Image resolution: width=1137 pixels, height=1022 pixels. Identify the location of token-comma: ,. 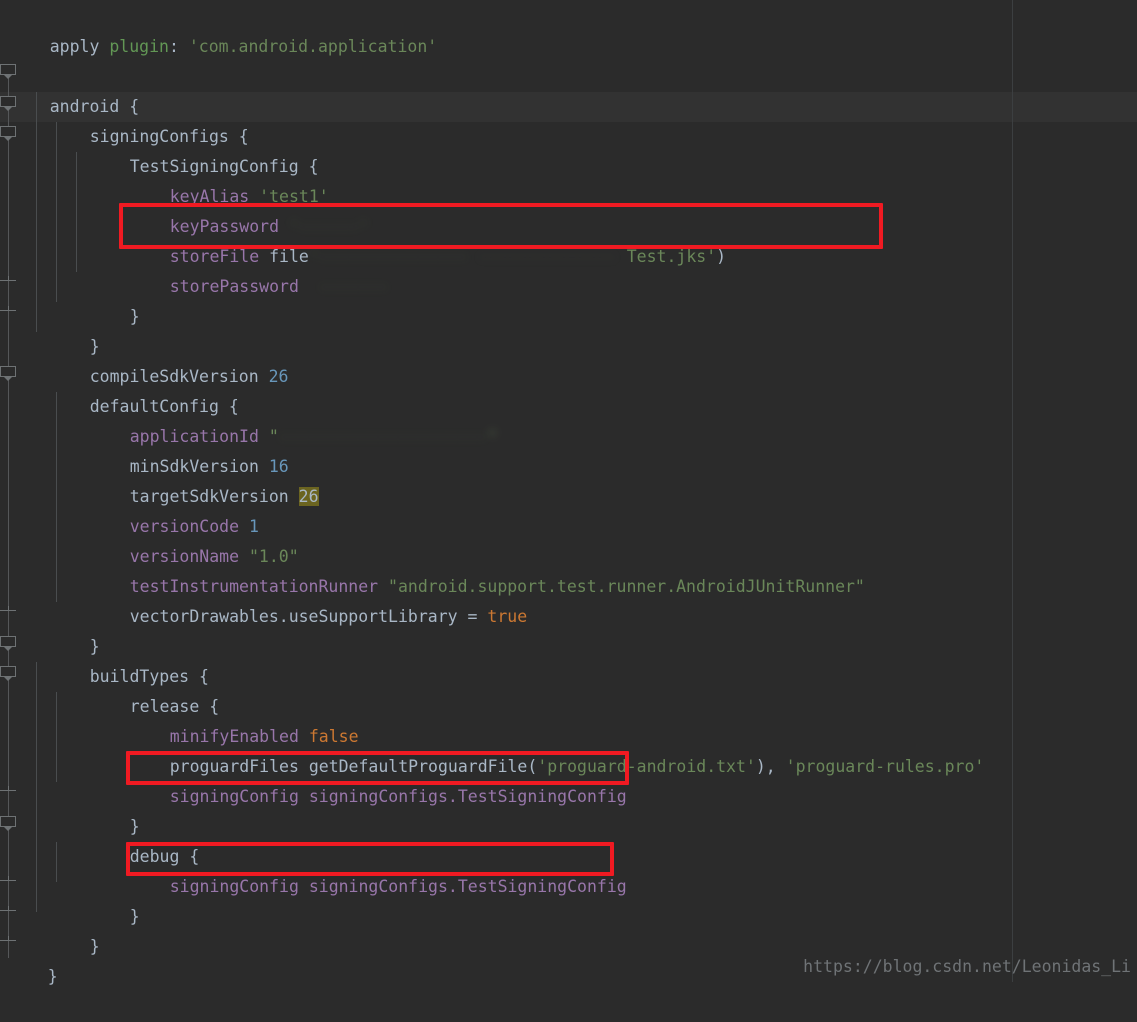
(775, 766).